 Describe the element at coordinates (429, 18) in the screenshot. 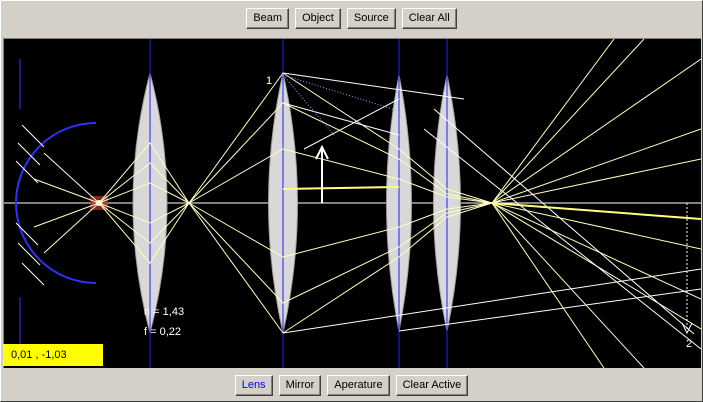

I see `clear-all-button: Clear All` at that location.